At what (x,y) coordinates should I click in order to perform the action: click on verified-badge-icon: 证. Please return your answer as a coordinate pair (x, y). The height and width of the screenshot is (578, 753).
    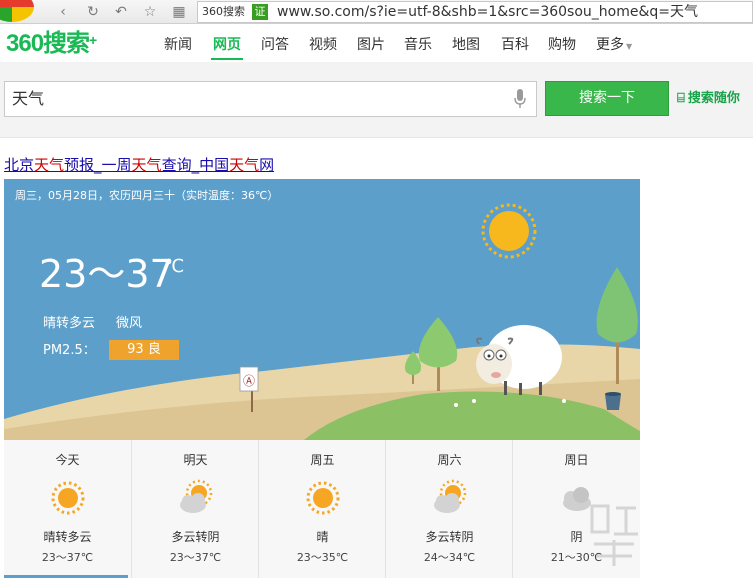
    Looking at the image, I should click on (260, 12).